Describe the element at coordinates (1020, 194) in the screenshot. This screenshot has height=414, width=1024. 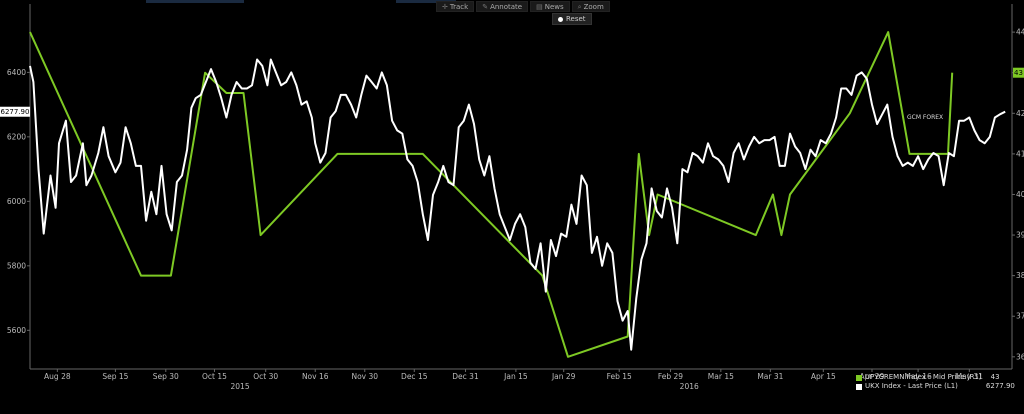
I see `right-tick-label: 40` at that location.